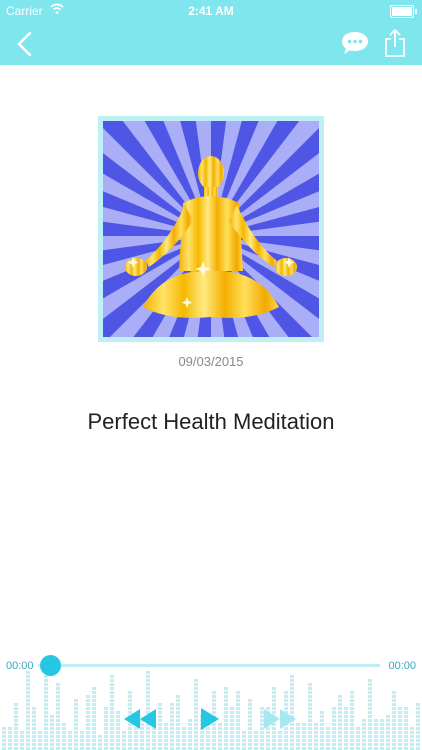  I want to click on fast-forward-icon, so click(280, 719).